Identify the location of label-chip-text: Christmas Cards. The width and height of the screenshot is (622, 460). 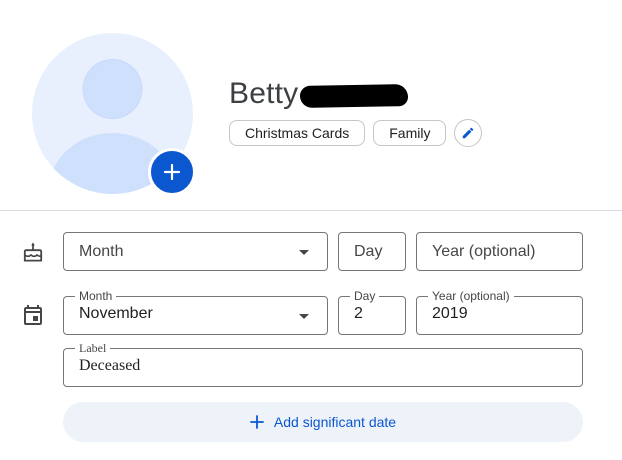
(297, 133).